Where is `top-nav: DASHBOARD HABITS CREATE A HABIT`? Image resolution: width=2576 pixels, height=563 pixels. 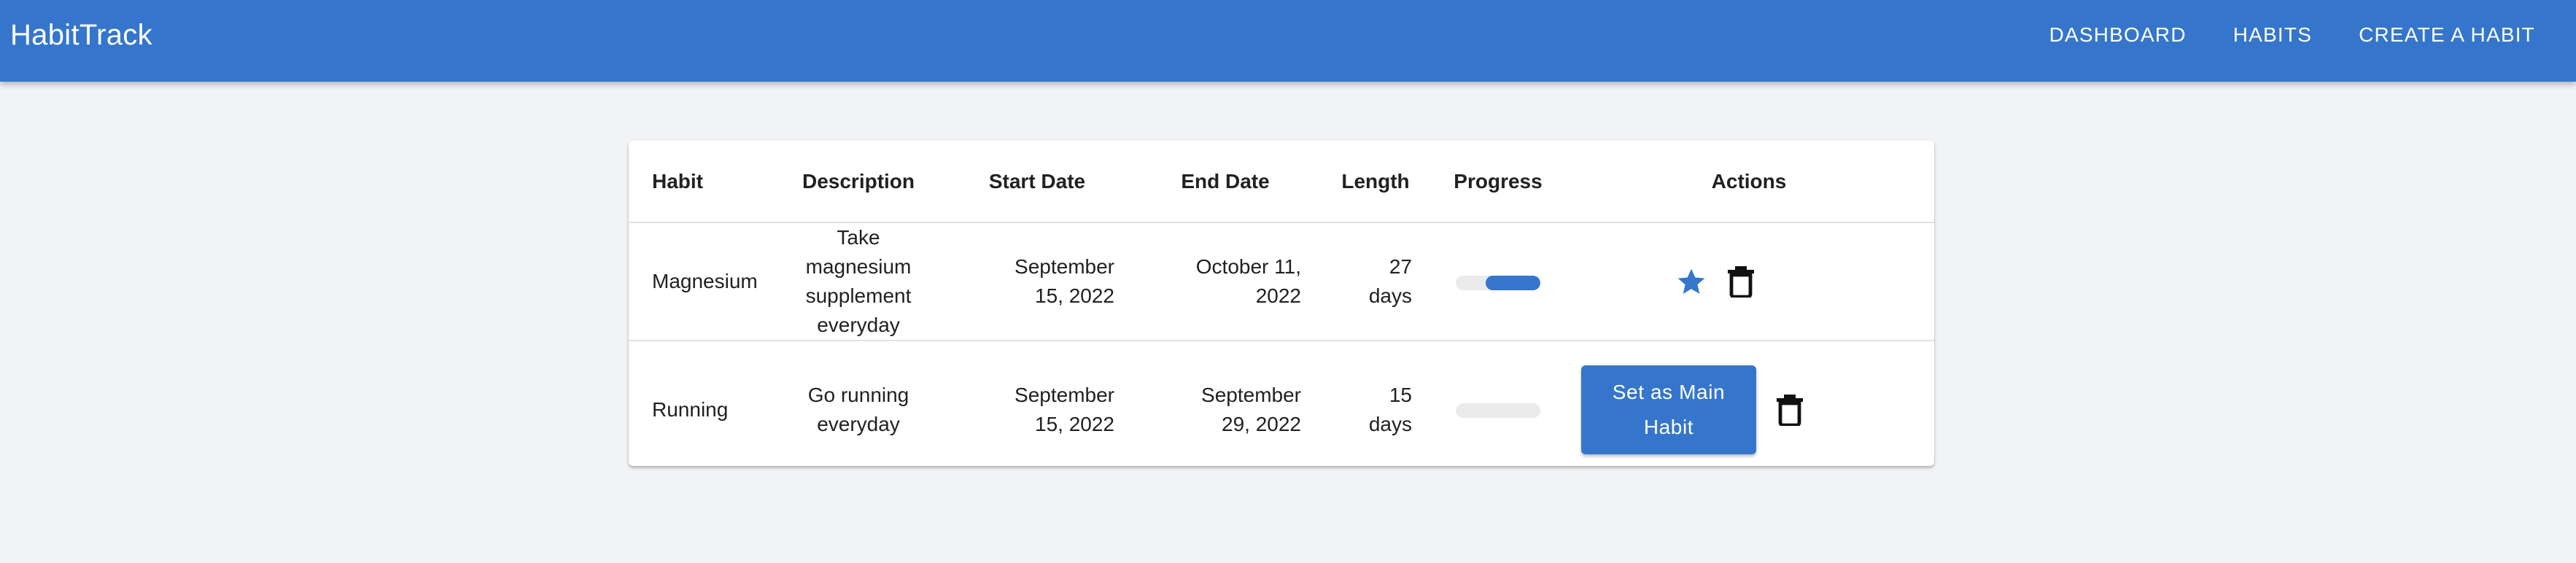 top-nav: DASHBOARD HABITS CREATE A HABIT is located at coordinates (2301, 35).